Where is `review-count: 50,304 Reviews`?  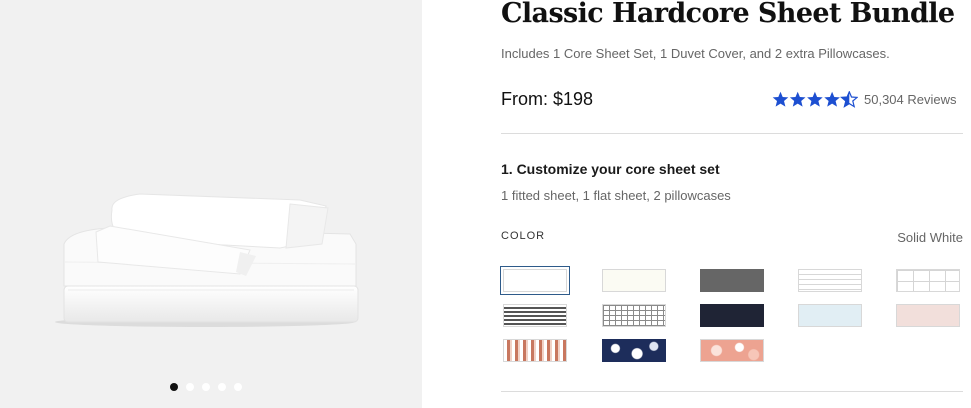
review-count: 50,304 Reviews is located at coordinates (910, 99).